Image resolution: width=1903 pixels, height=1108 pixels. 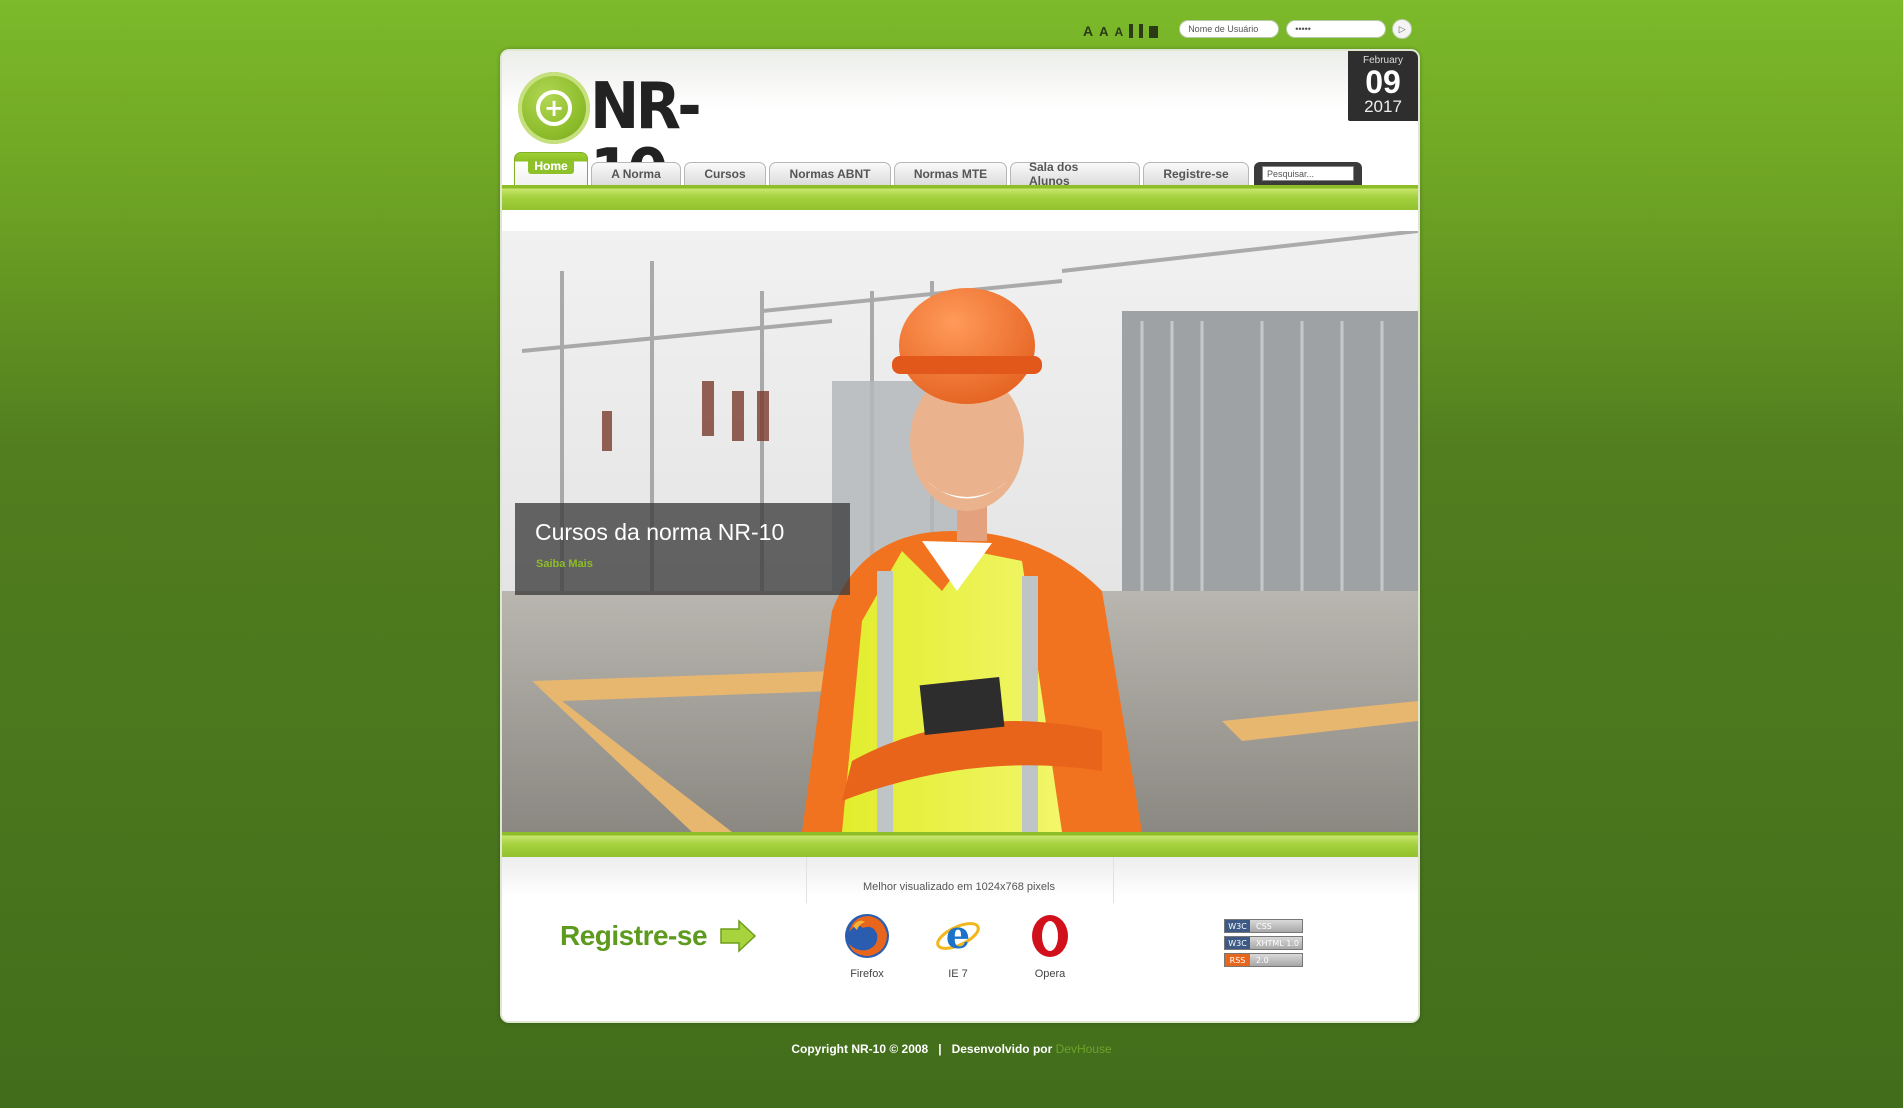 What do you see at coordinates (959, 887) in the screenshot?
I see `best-view-note: Melhor visualizado em 1024x768 pixels` at bounding box center [959, 887].